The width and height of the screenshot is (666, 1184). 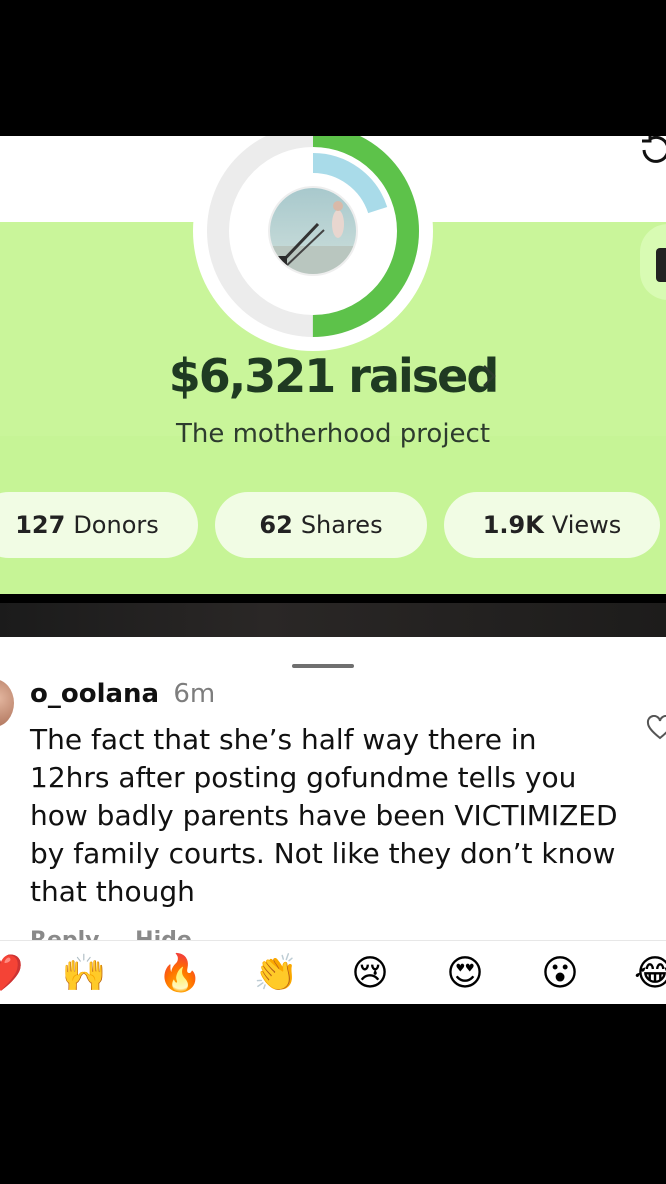 I want to click on donors-count: 127, so click(x=40, y=525).